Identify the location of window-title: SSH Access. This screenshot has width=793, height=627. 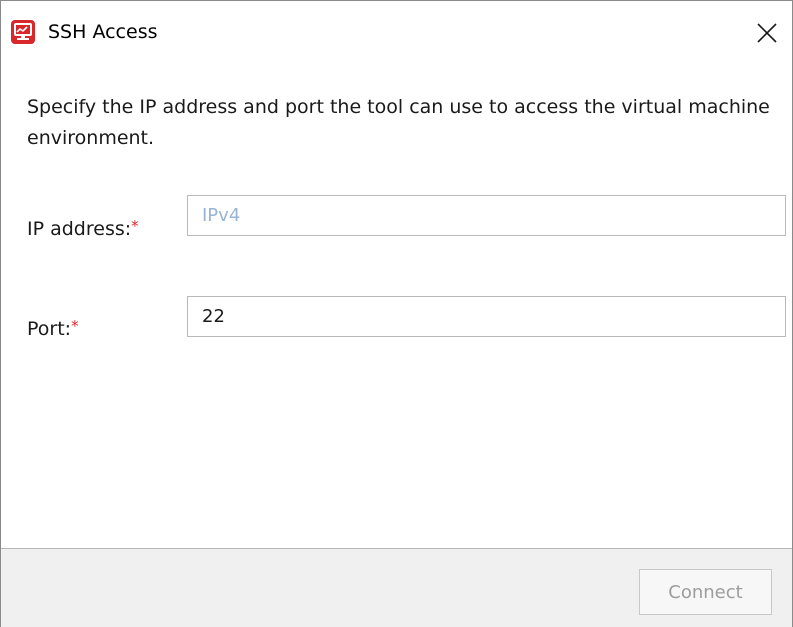
(103, 32).